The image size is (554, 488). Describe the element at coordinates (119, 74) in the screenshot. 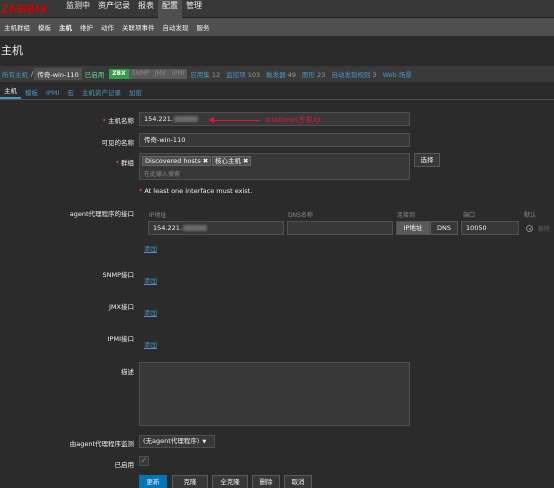

I see `zbx-availability-badge: ZBX` at that location.